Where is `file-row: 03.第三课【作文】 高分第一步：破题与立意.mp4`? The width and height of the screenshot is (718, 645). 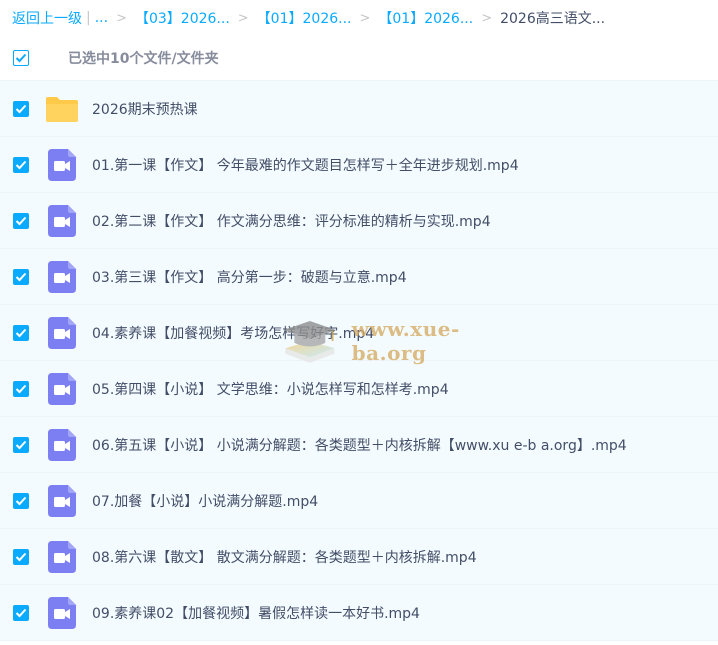
file-row: 03.第三课【作文】 高分第一步：破题与立意.mp4 is located at coordinates (359, 277).